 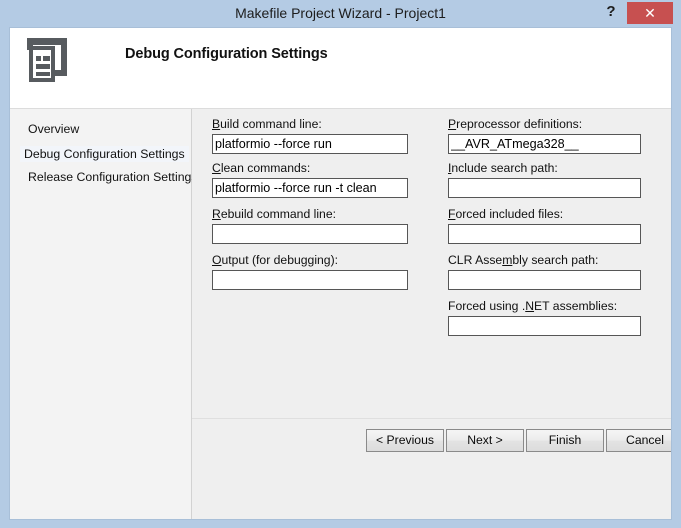 I want to click on field-label: Output (for debugging):, so click(x=275, y=260).